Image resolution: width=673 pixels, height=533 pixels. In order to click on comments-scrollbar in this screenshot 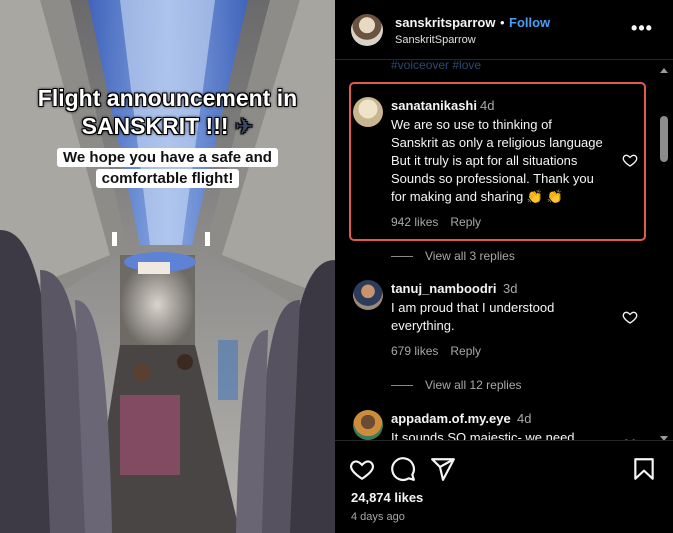, I will do `click(664, 250)`.